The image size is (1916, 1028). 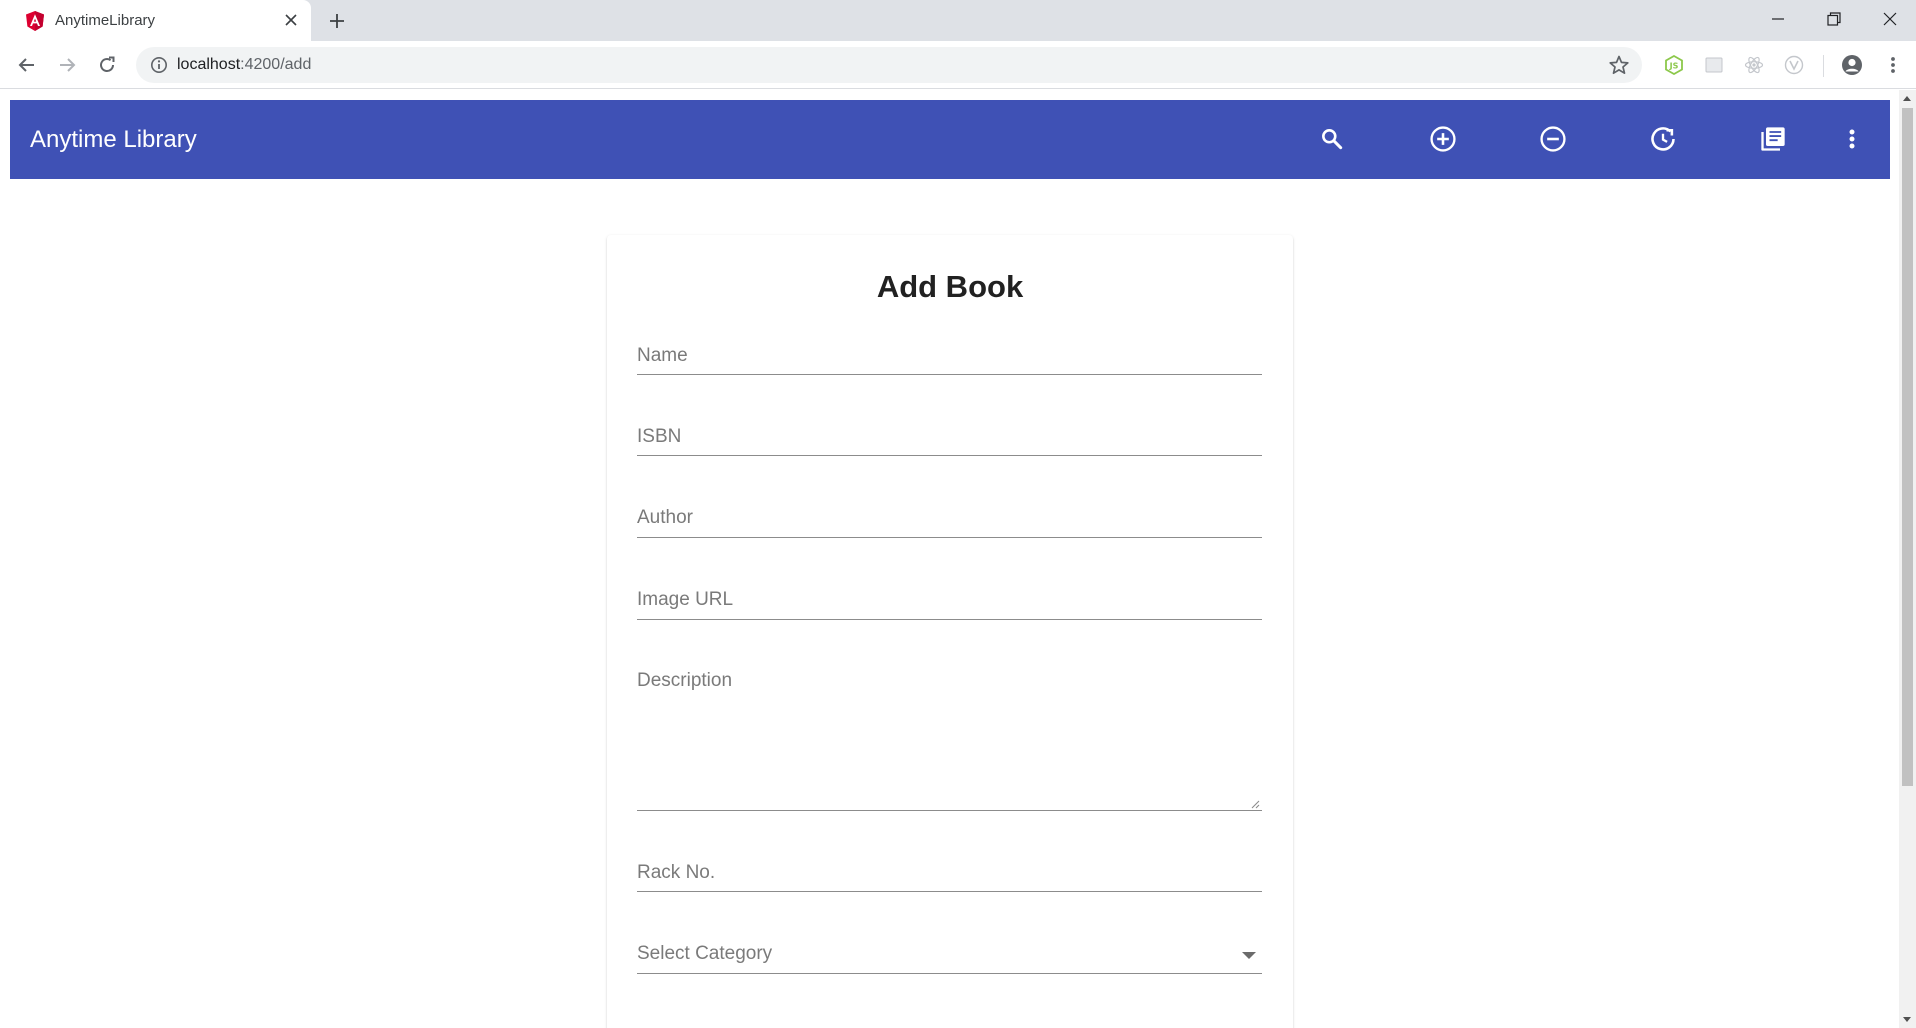 What do you see at coordinates (1889, 19) in the screenshot?
I see `close-window-icon` at bounding box center [1889, 19].